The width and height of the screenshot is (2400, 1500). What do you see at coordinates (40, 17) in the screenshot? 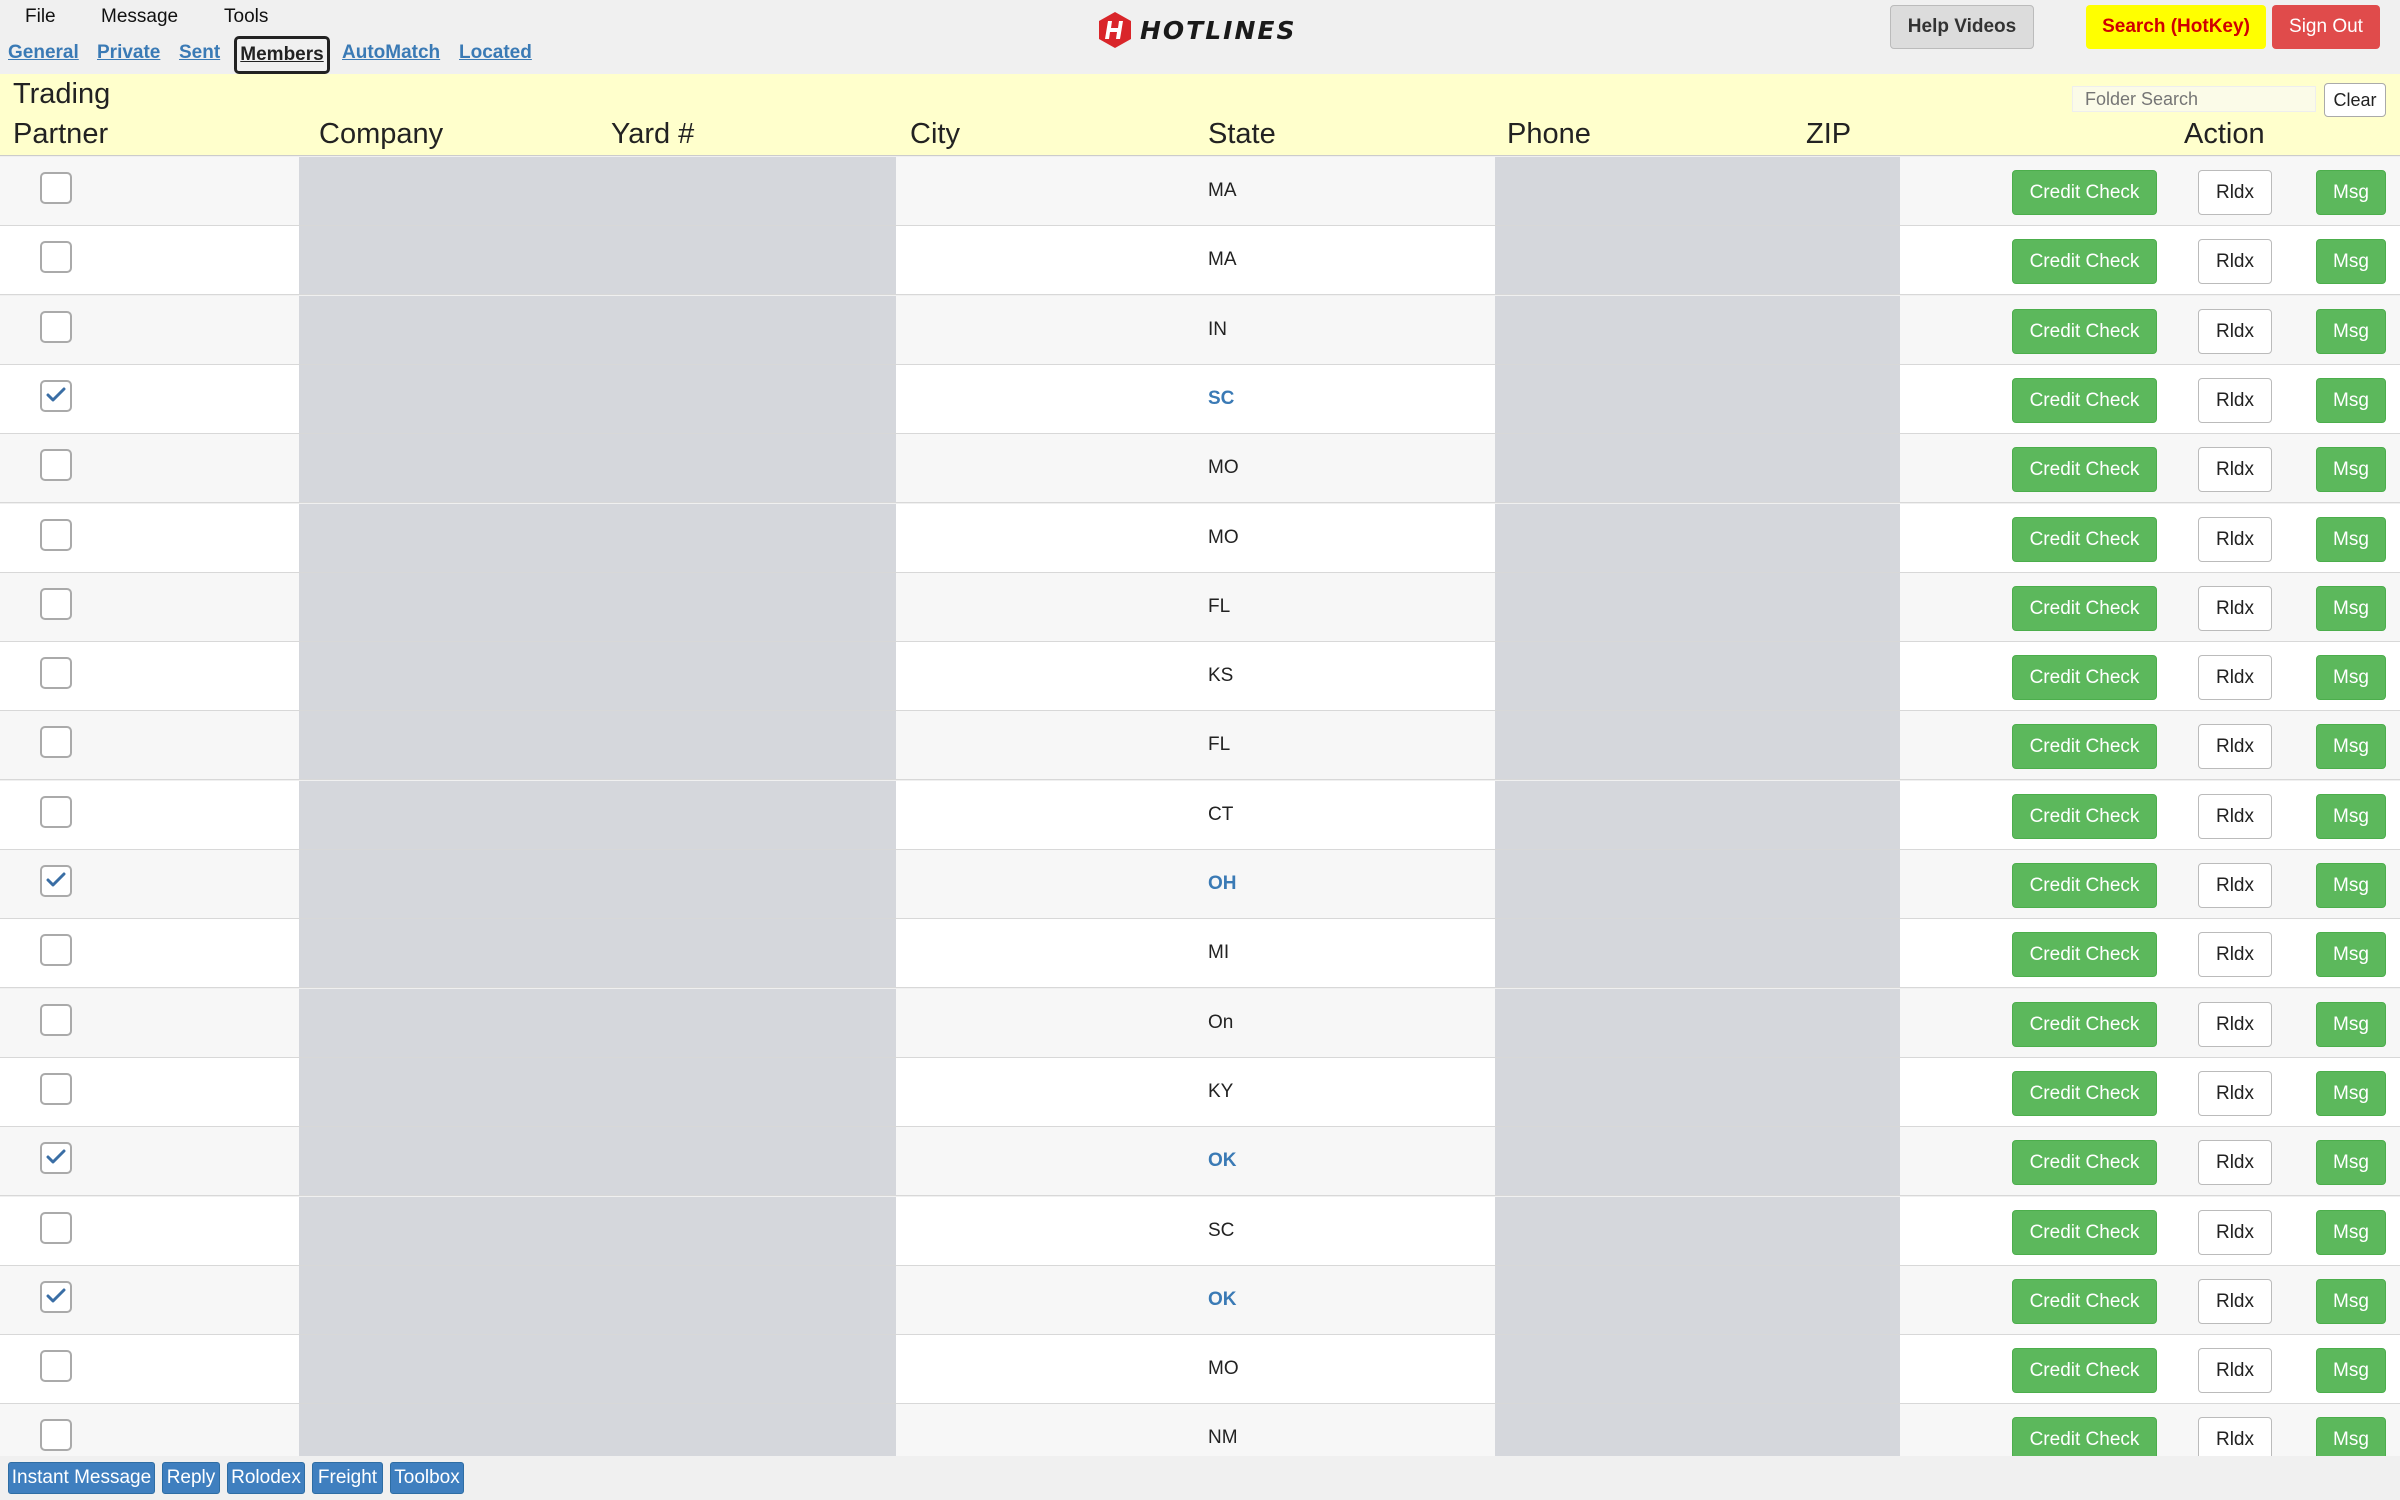
I see `menu-file: File` at bounding box center [40, 17].